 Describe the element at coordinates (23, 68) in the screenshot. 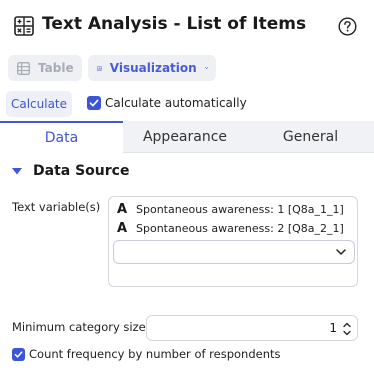

I see `table-icon` at that location.